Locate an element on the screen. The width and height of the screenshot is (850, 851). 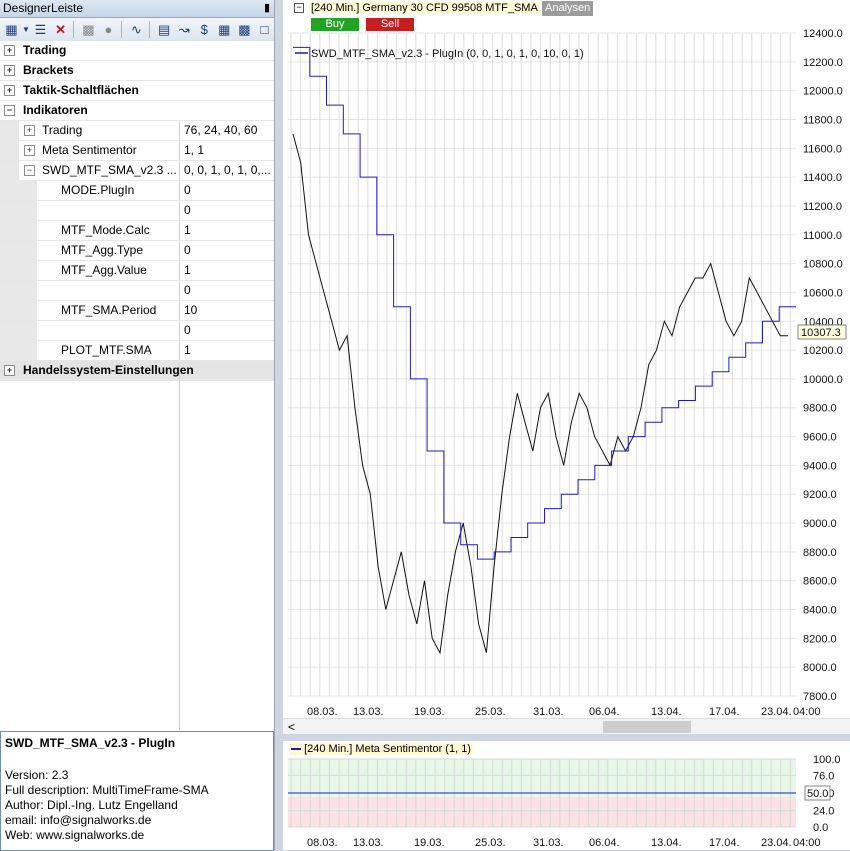
sentiment-x-tick-label: 23.04. is located at coordinates (776, 843).